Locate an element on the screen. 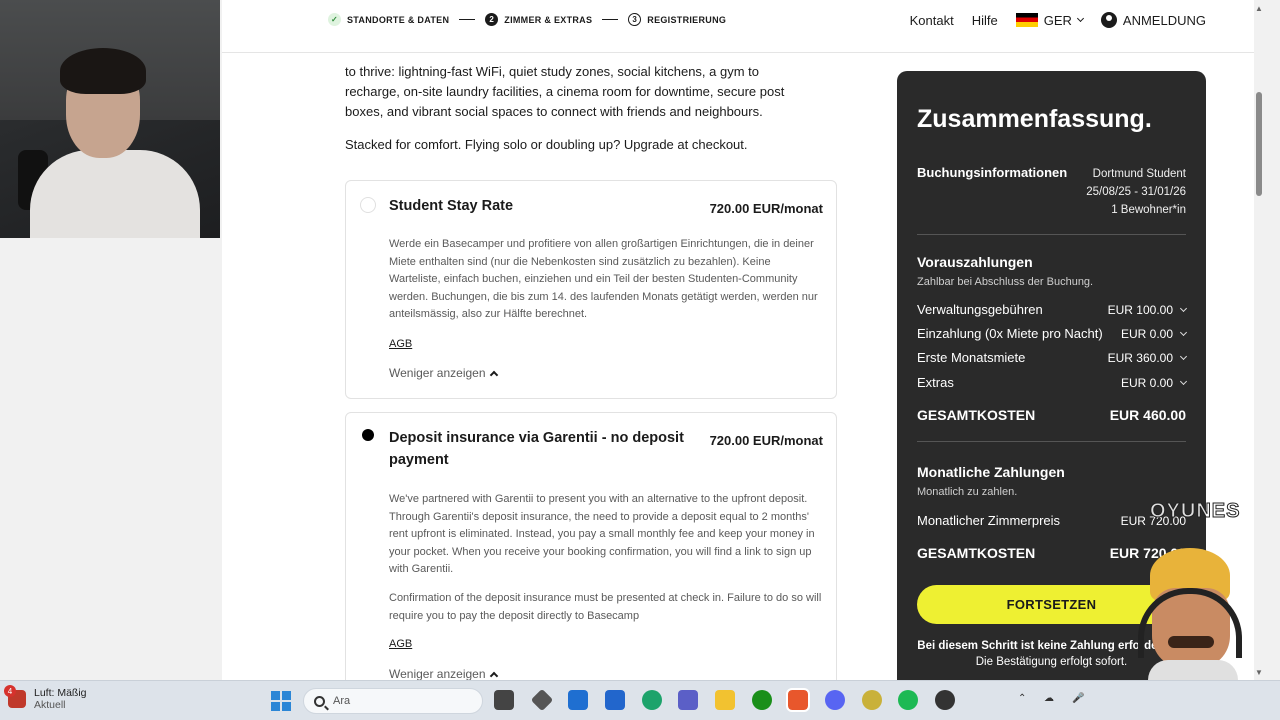 This screenshot has height=720, width=1280. prepay-item-admin-fee: Verwaltungsgebühren EUR 100.00 is located at coordinates (1052, 309).